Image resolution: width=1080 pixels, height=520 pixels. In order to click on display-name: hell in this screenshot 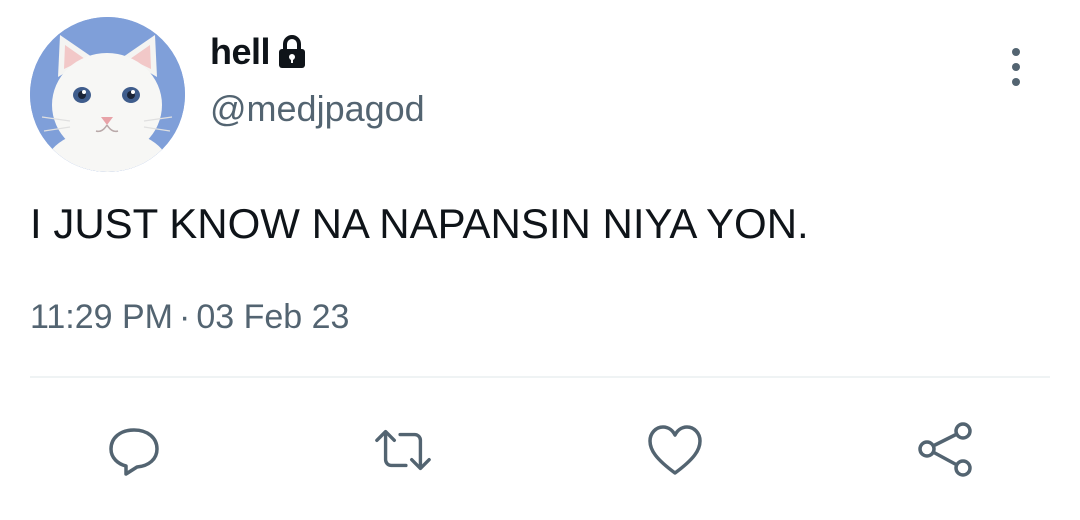, I will do `click(240, 52)`.